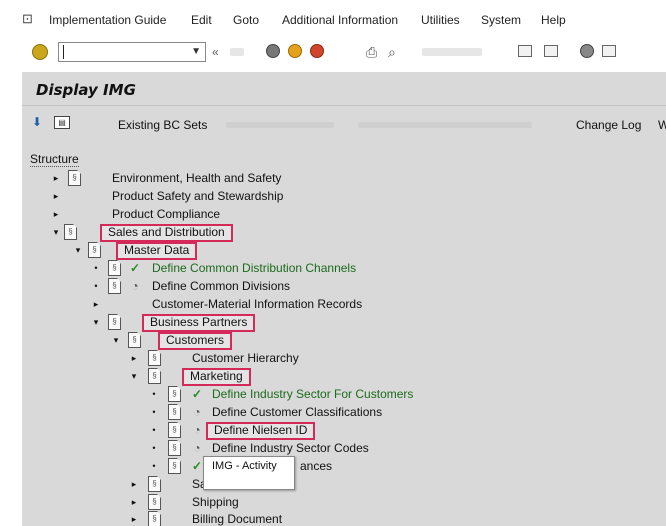  I want to click on menu-additional-information: Additional Information, so click(340, 20).